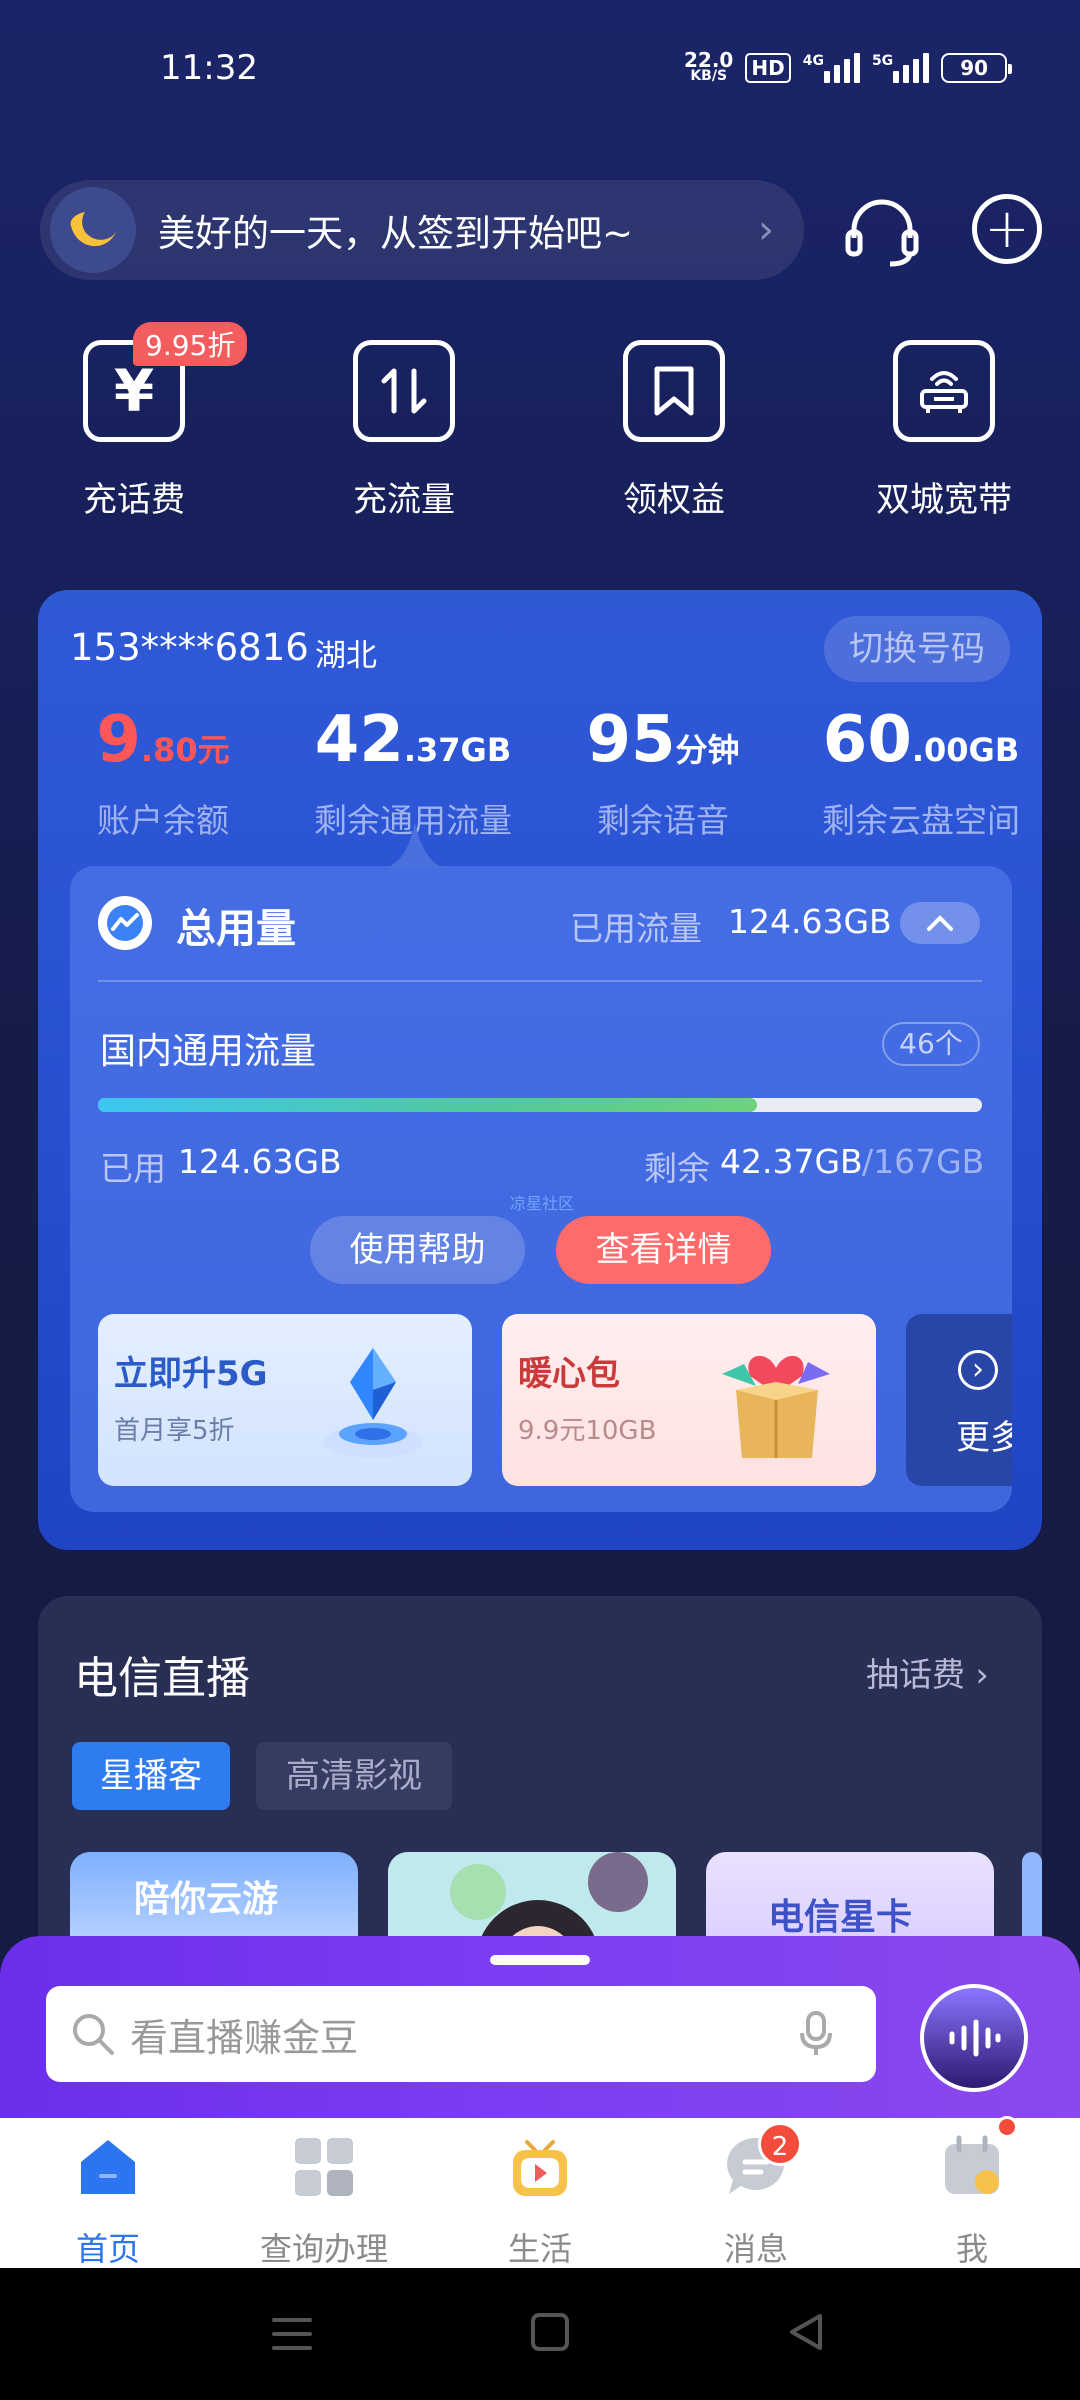 This screenshot has width=1080, height=2400. Describe the element at coordinates (882, 232) in the screenshot. I see `headset-icon` at that location.